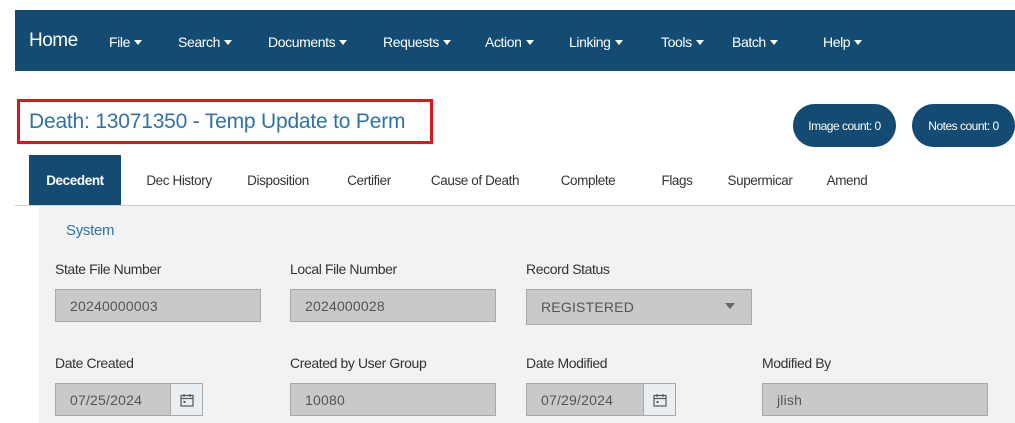 Image resolution: width=1015 pixels, height=423 pixels. I want to click on tab-amend: Amend, so click(847, 180).